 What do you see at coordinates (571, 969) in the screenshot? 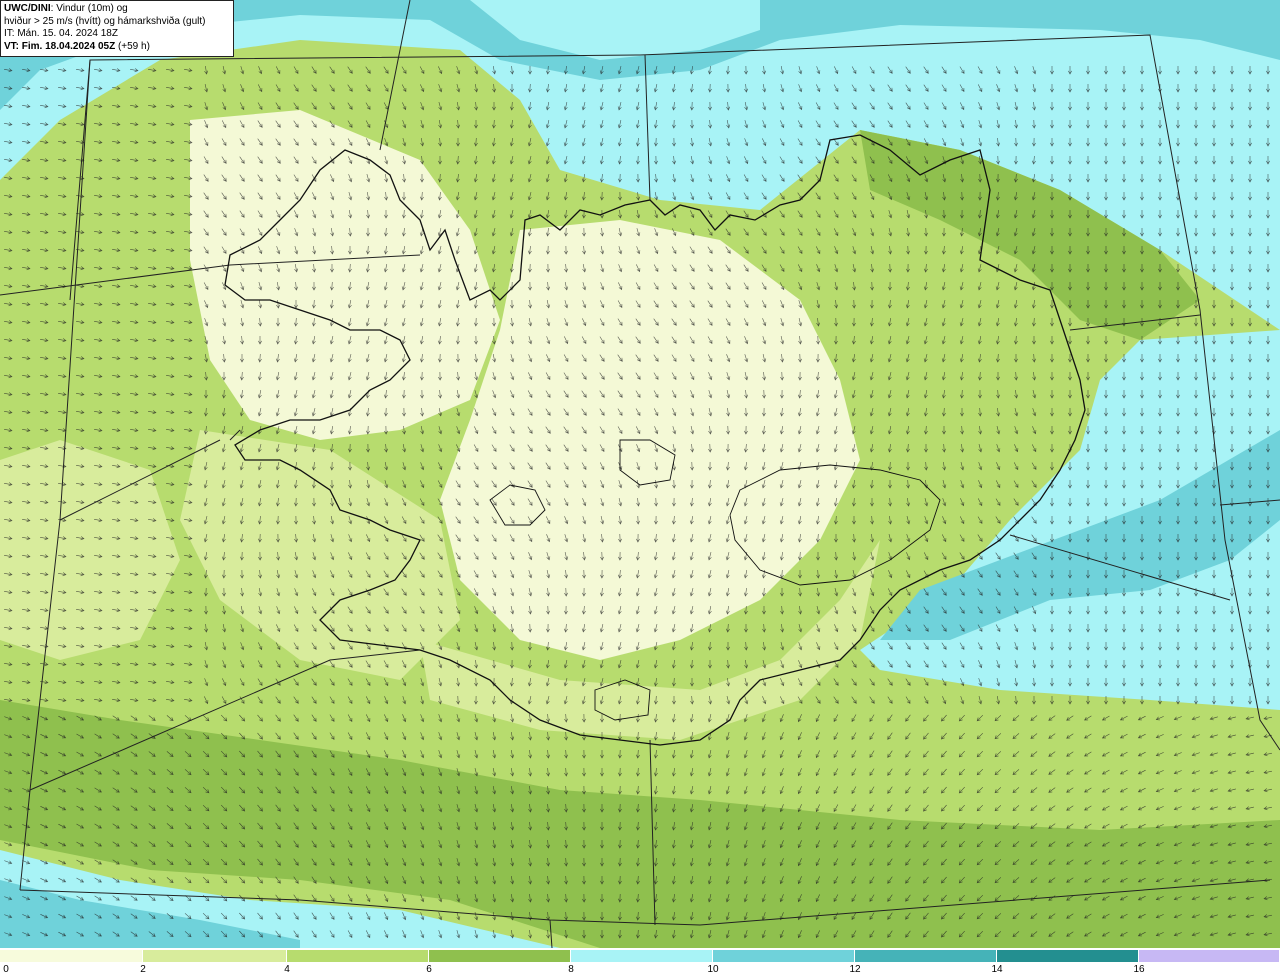
I see `legend-tick-label: 8` at bounding box center [571, 969].